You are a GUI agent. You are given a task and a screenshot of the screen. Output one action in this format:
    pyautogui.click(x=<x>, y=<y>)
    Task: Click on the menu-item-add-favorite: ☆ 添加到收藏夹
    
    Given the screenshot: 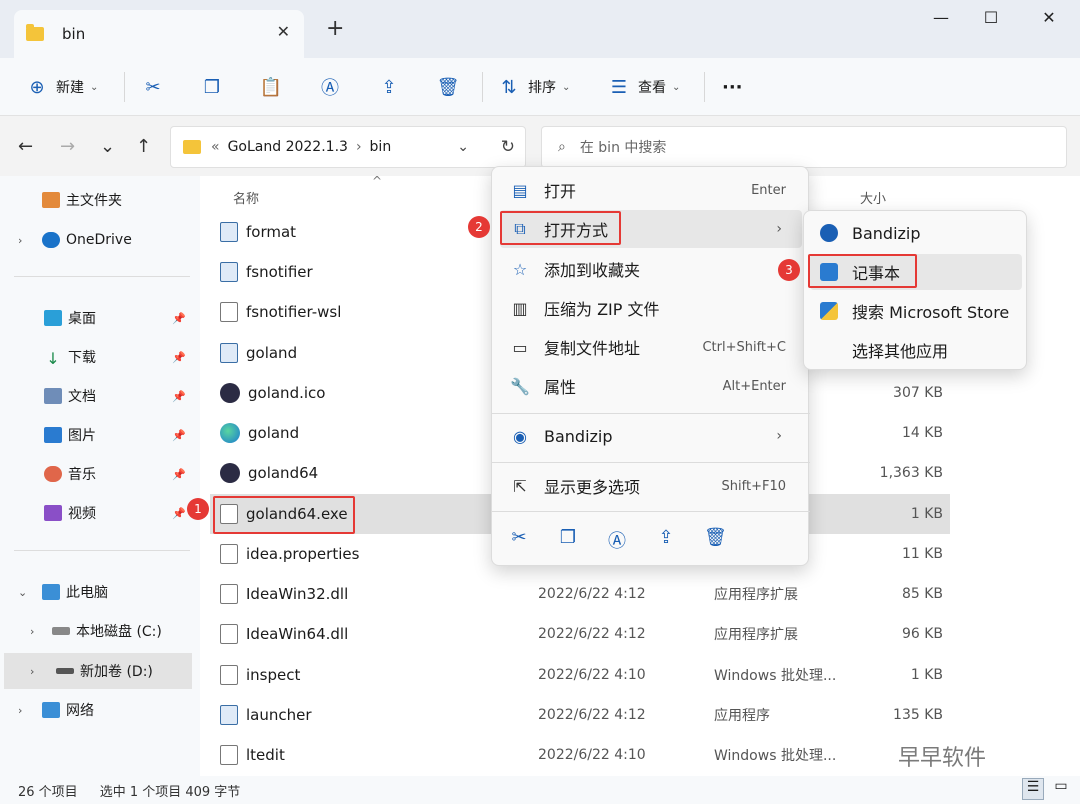 What is the action you would take?
    pyautogui.click(x=651, y=269)
    